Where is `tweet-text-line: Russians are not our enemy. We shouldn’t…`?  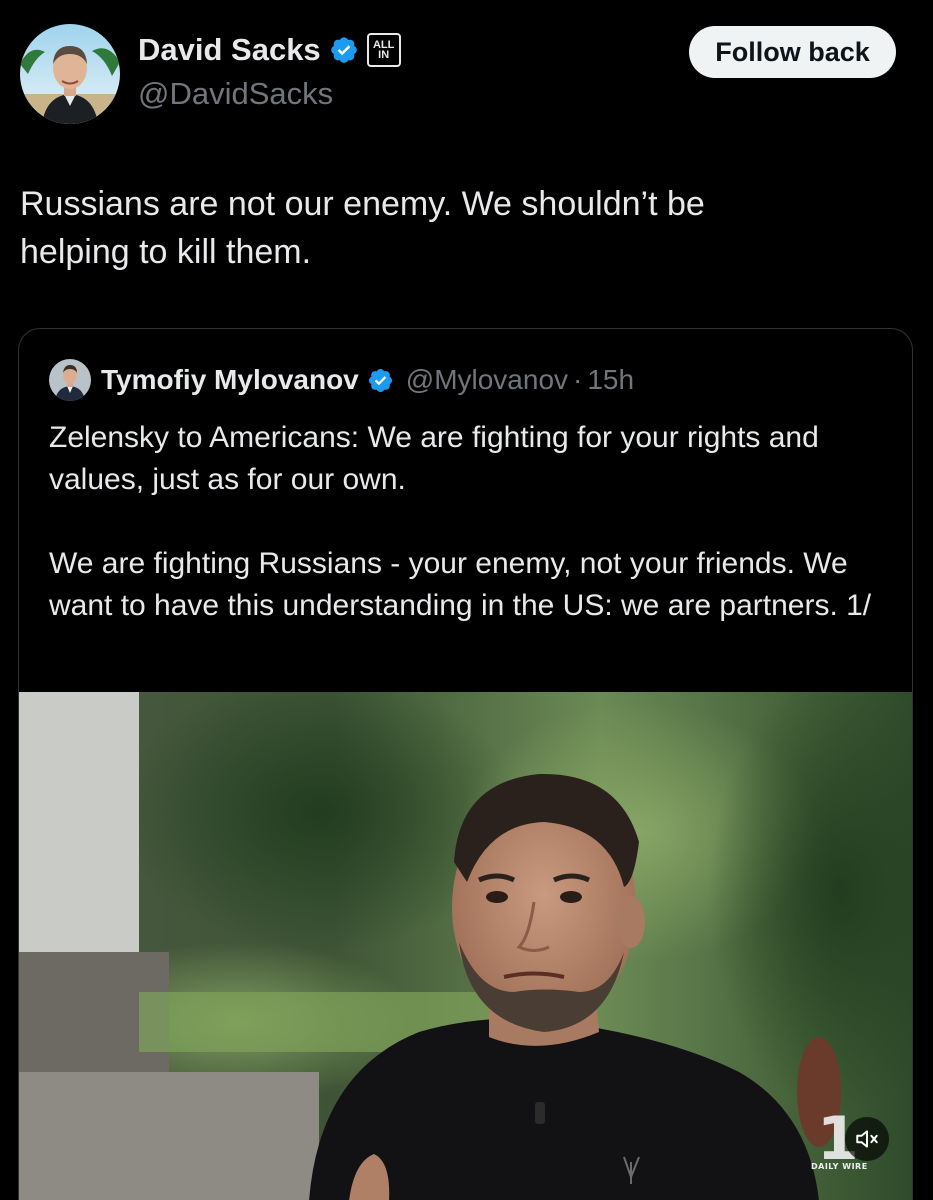 tweet-text-line: Russians are not our enemy. We shouldn’t… is located at coordinates (362, 204).